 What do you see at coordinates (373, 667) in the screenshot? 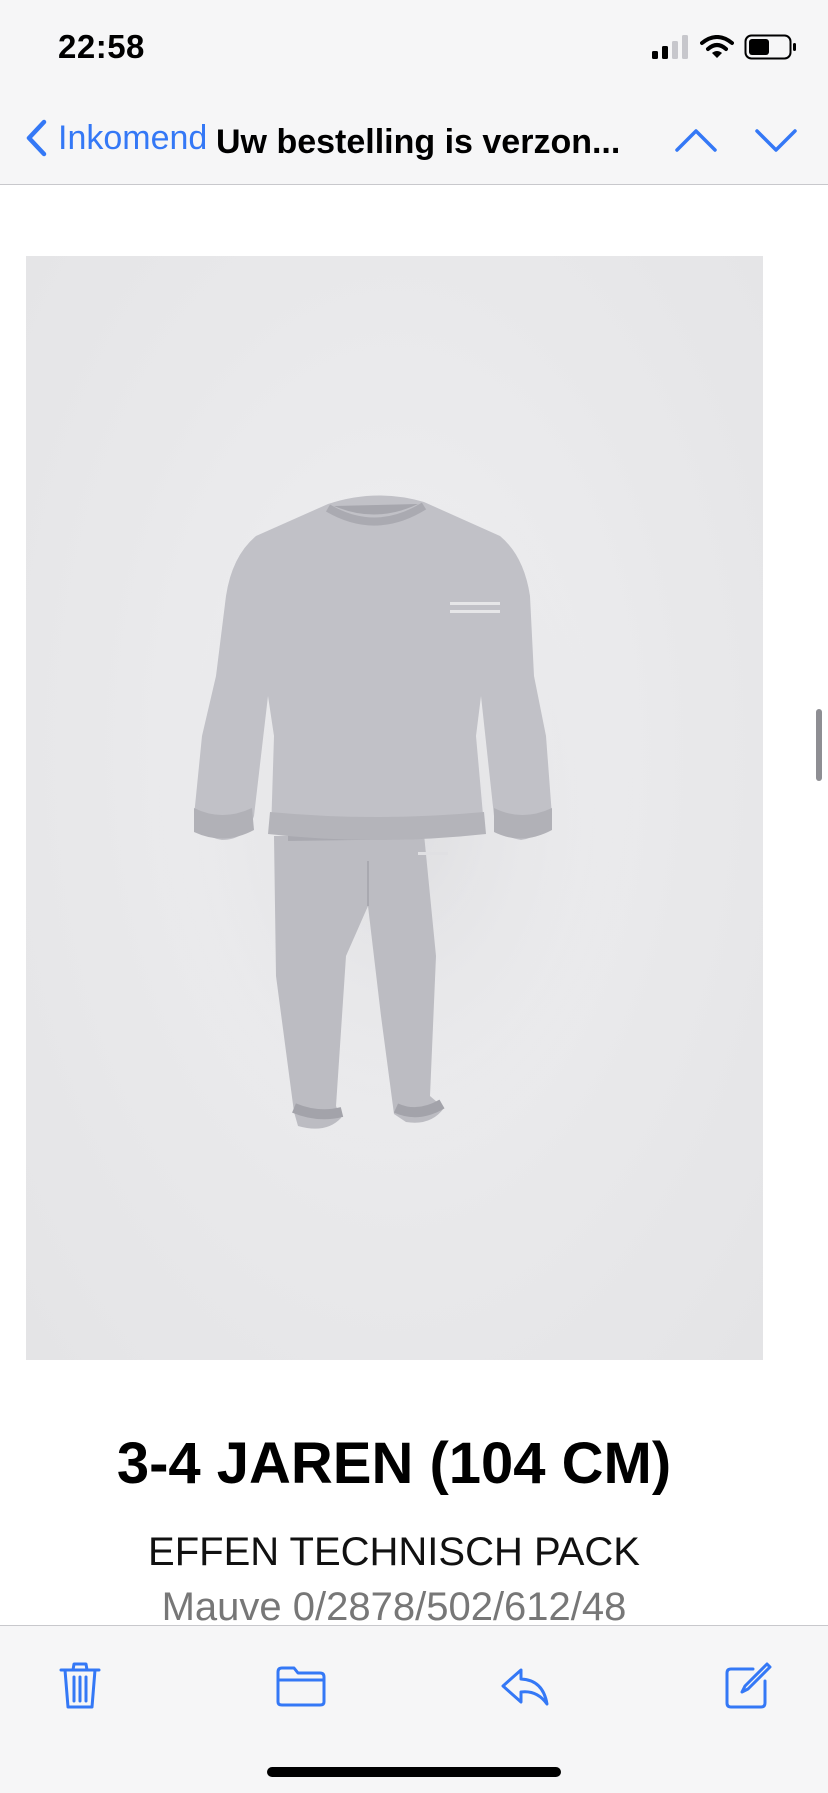
I see `sweatshirt-shape` at bounding box center [373, 667].